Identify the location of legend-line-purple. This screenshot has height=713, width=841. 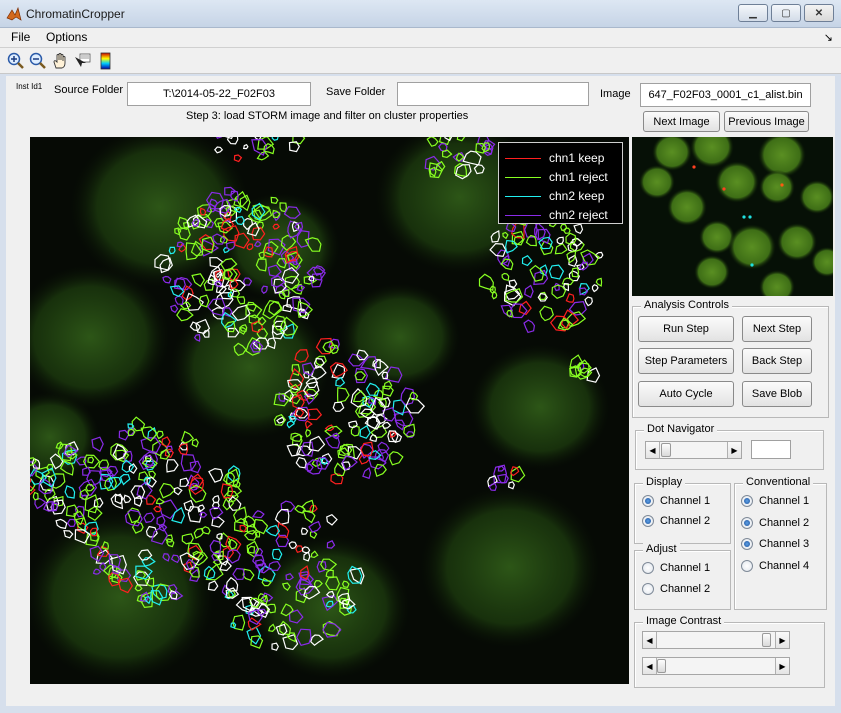
(523, 215).